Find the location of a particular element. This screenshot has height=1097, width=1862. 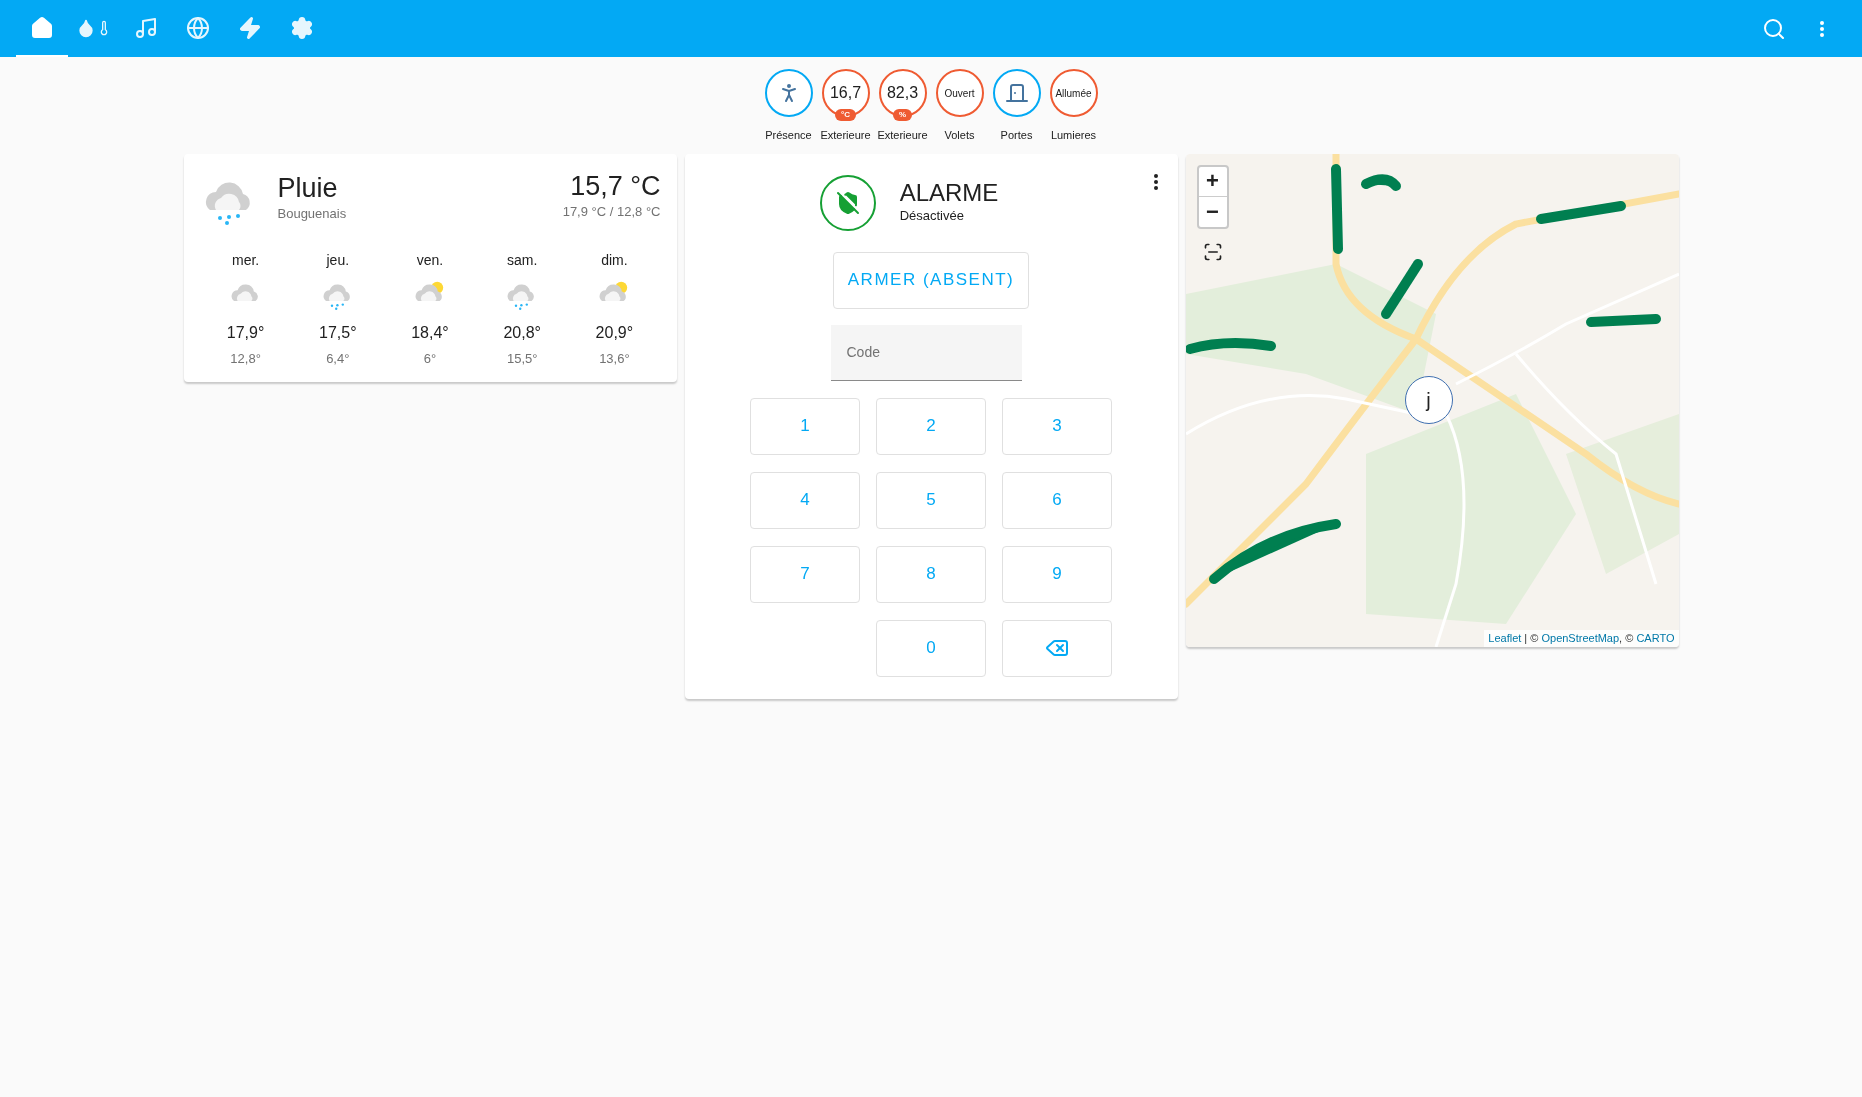

location-name: Bouguenais is located at coordinates (312, 213).